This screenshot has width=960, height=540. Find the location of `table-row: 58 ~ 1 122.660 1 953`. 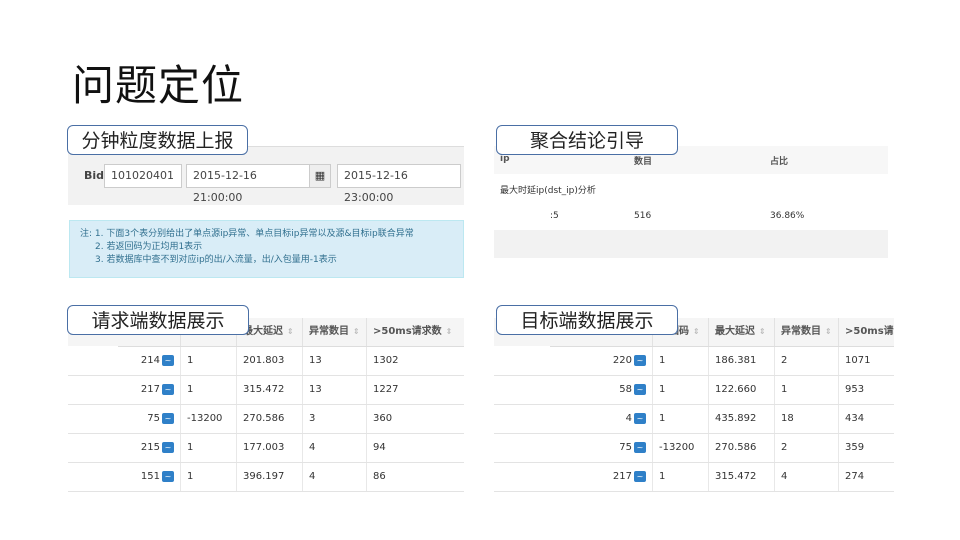

table-row: 58 ~ 1 122.660 1 953 is located at coordinates (694, 390).